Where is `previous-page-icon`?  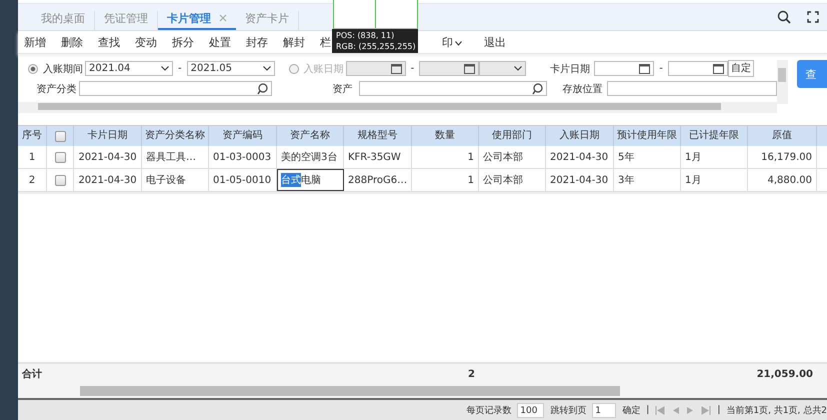
previous-page-icon is located at coordinates (675, 410).